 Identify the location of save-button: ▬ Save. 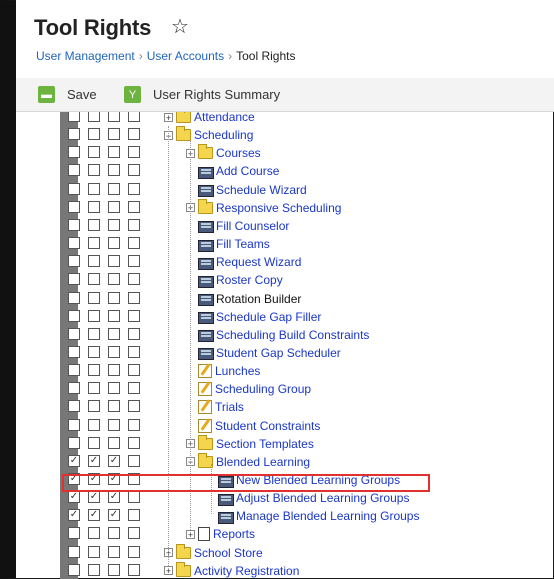
(67, 94).